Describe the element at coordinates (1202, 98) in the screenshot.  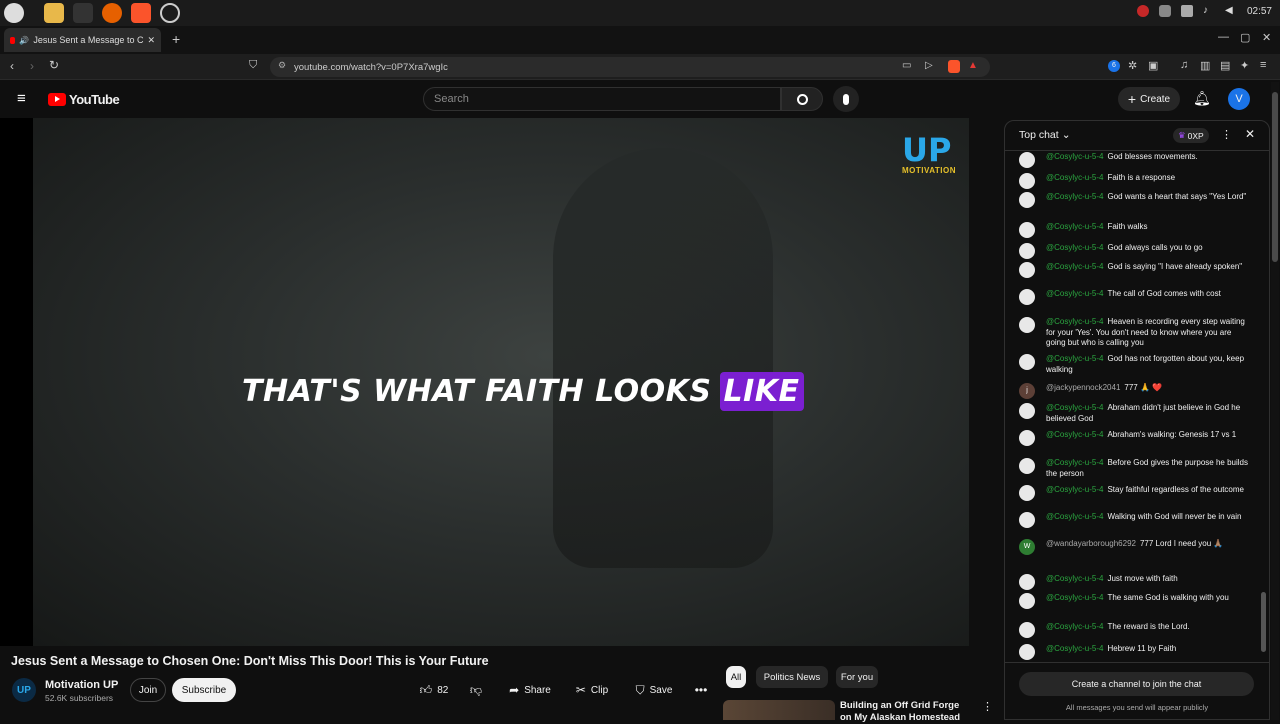
I see `notifications-bell-icon: 🔔︎` at that location.